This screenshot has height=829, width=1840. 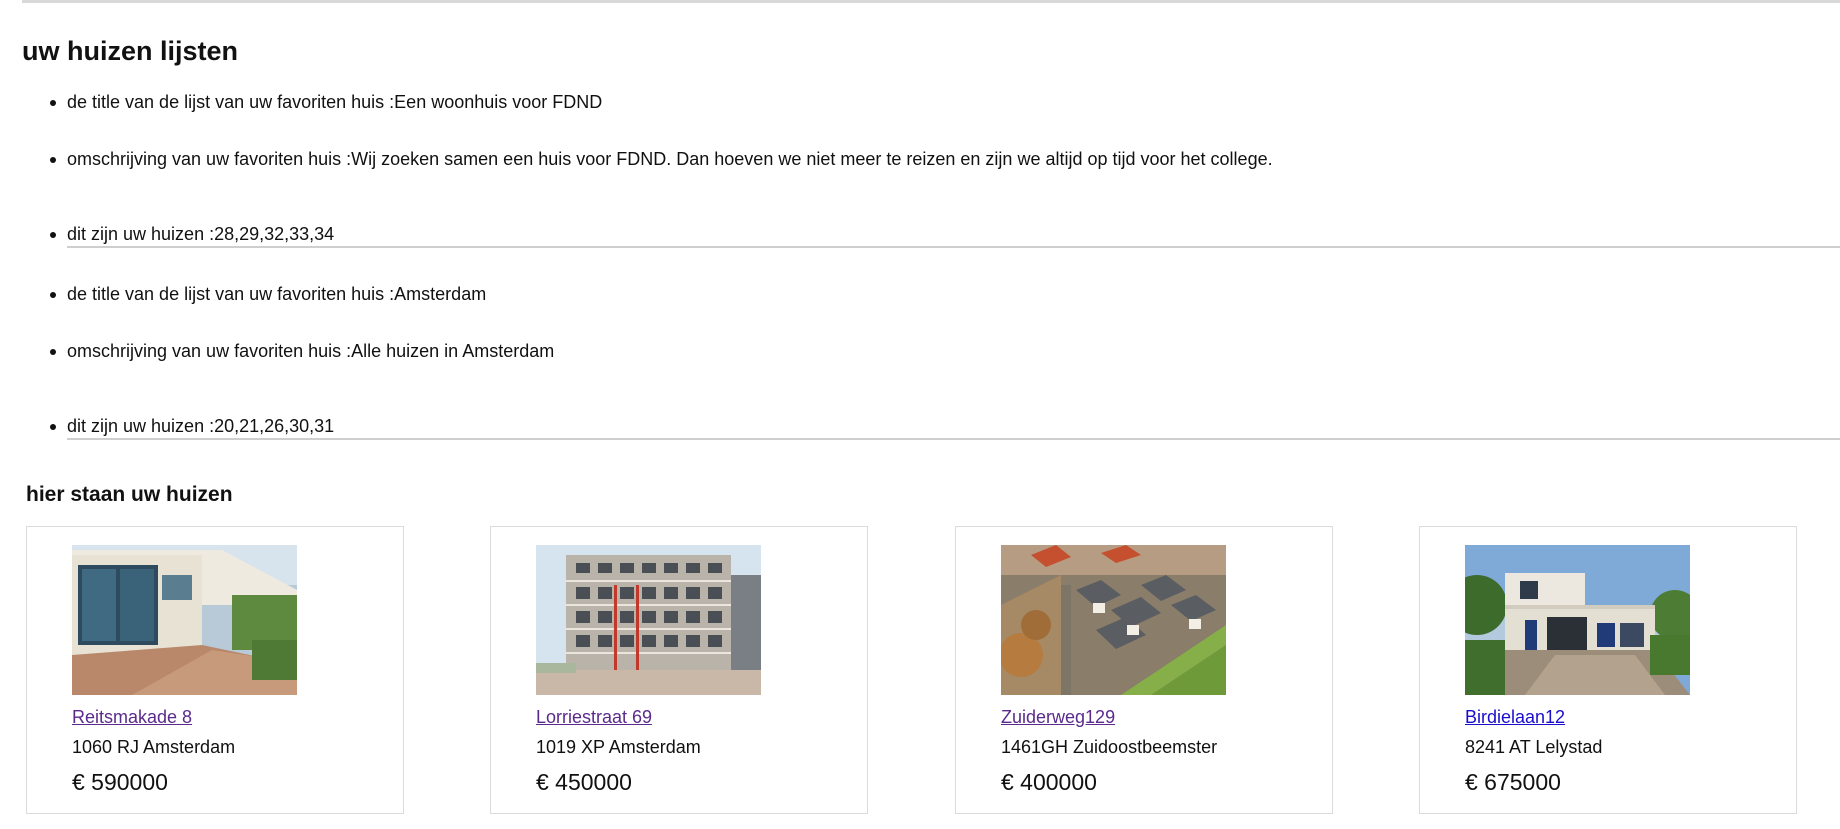 I want to click on bungalow-terrace-photo, so click(x=184, y=620).